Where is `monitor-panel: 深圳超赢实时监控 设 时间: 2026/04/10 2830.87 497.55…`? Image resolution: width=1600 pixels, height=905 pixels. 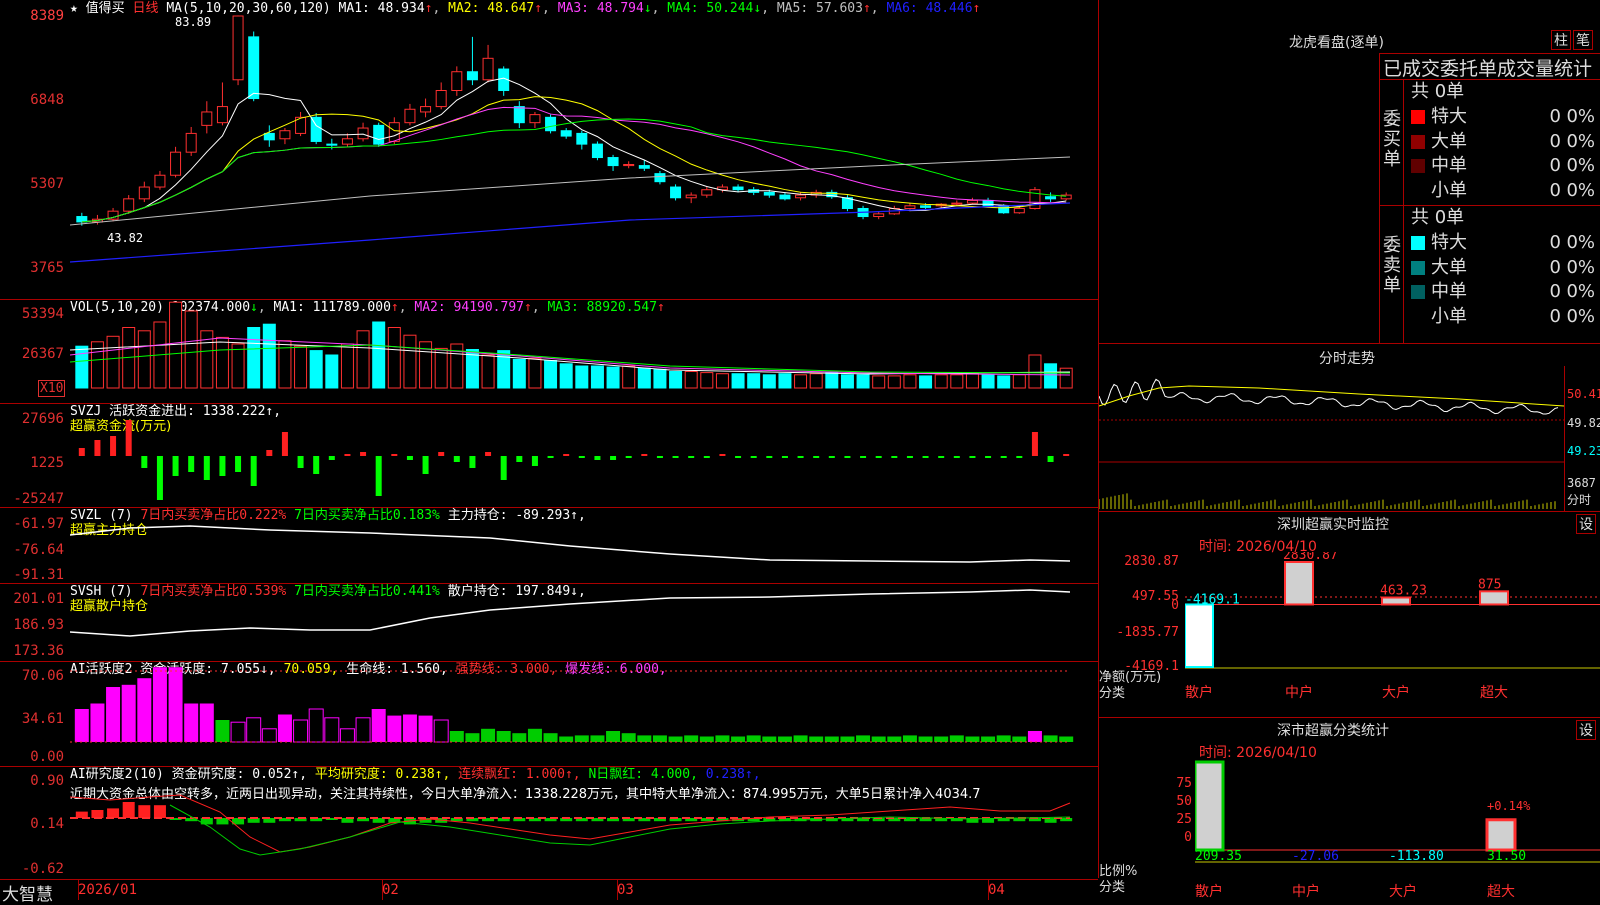
monitor-panel: 深圳超赢实时监控 设 时间: 2026/04/10 2830.87 497.55… is located at coordinates (1349, 614).